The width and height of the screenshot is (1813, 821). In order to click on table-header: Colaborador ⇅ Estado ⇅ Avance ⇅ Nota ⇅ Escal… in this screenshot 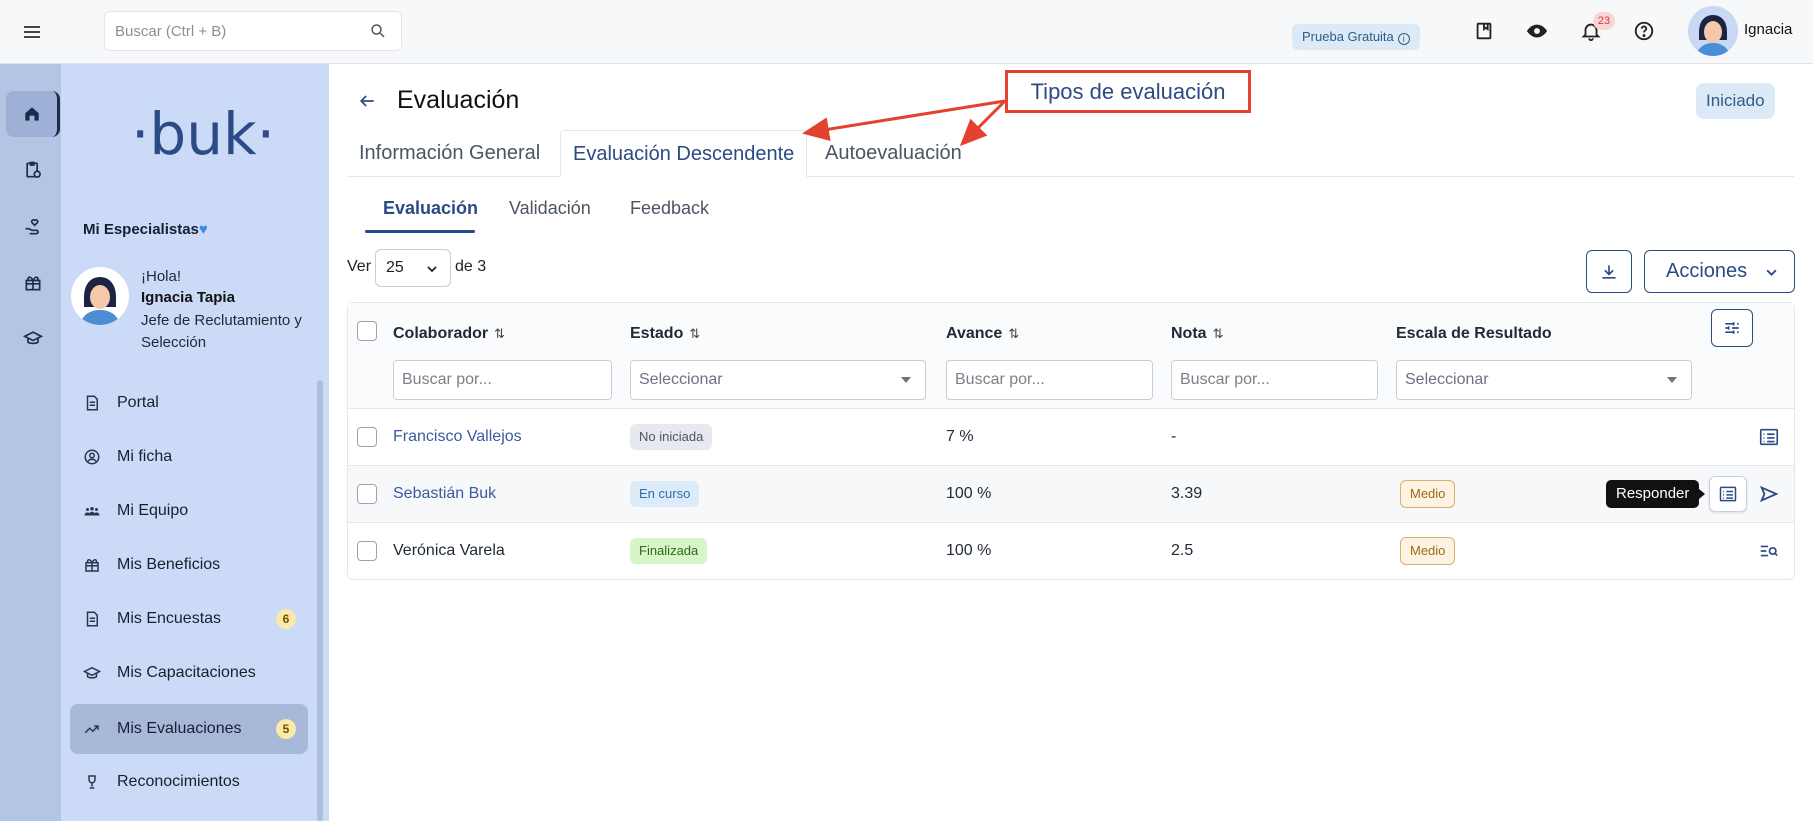, I will do `click(1071, 356)`.